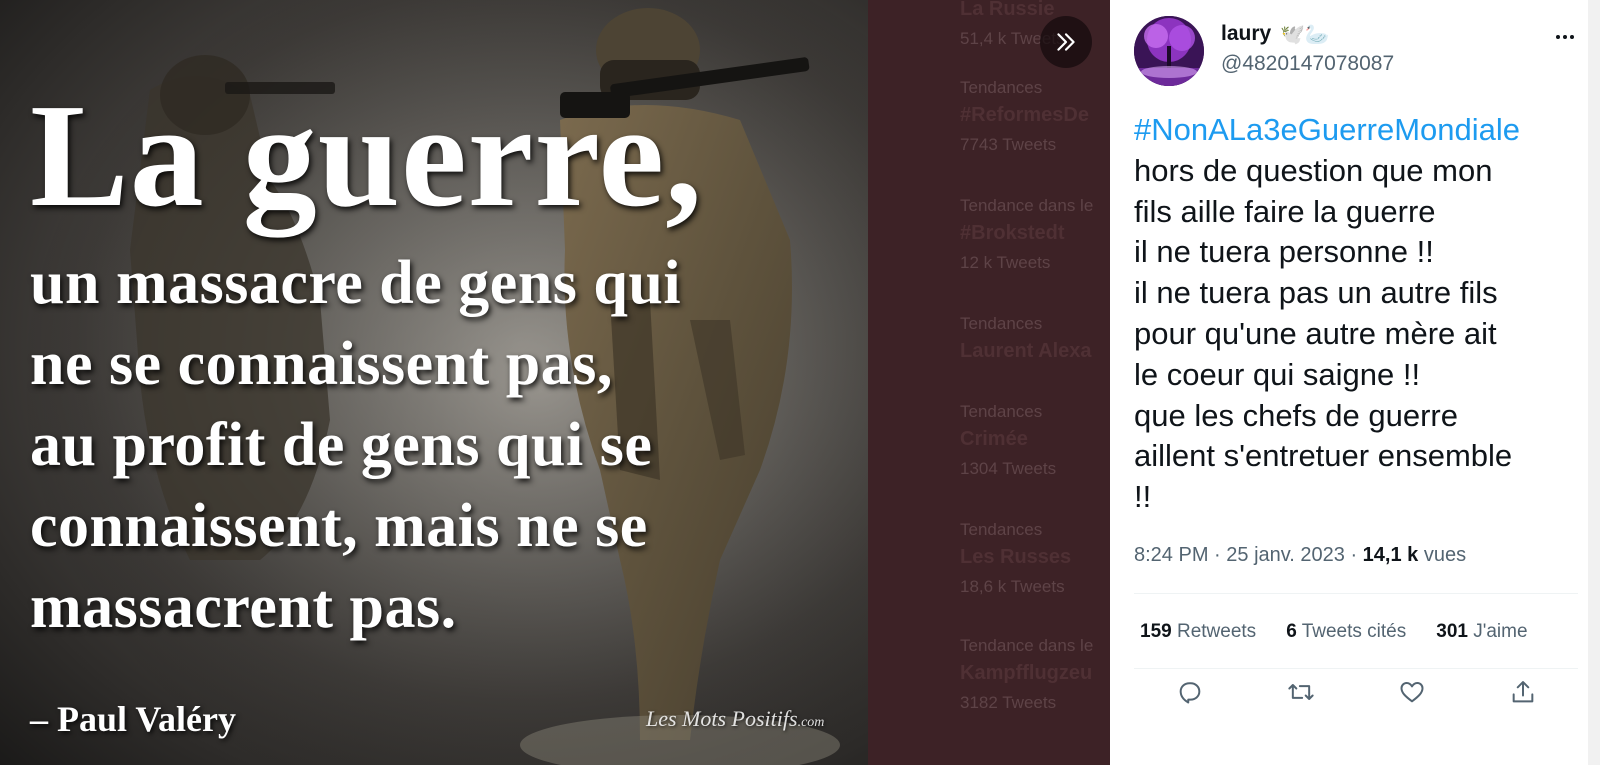 This screenshot has height=765, width=1600. I want to click on tweet-line: que les chefs de guerre, so click(1296, 415).